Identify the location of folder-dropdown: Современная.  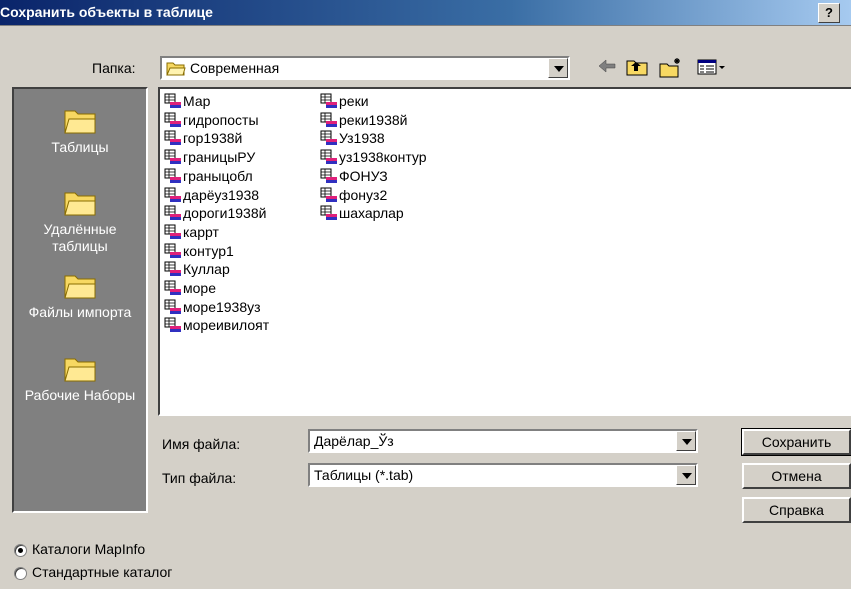
(365, 68).